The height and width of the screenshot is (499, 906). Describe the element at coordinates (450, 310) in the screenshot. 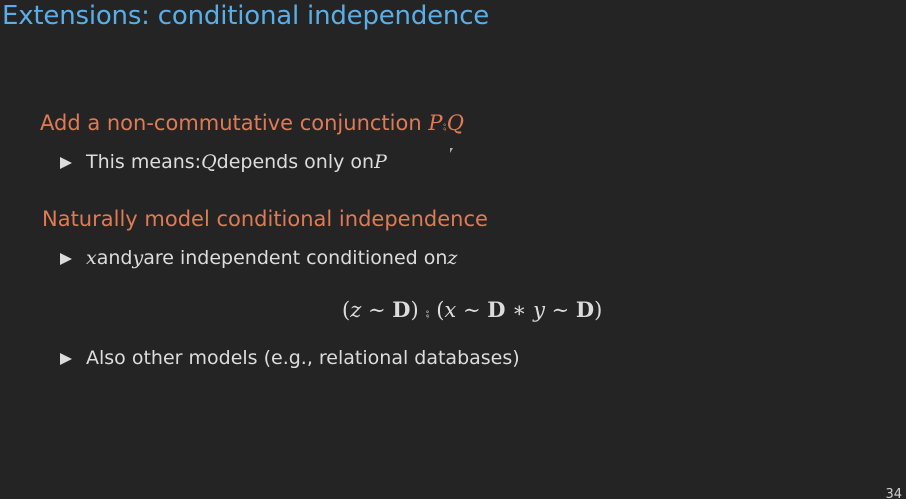

I see `eq-x: x` at that location.